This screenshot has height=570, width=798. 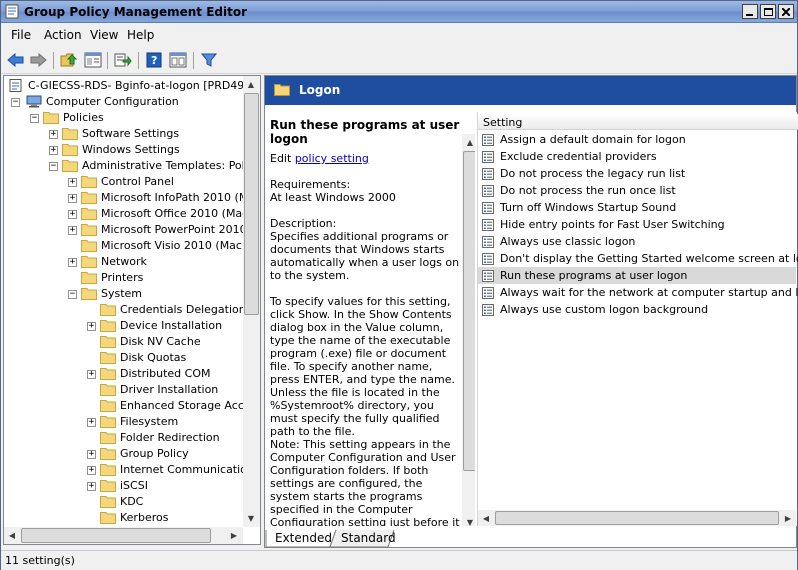 I want to click on edit-policy-setting-link: policy setting, so click(x=332, y=158).